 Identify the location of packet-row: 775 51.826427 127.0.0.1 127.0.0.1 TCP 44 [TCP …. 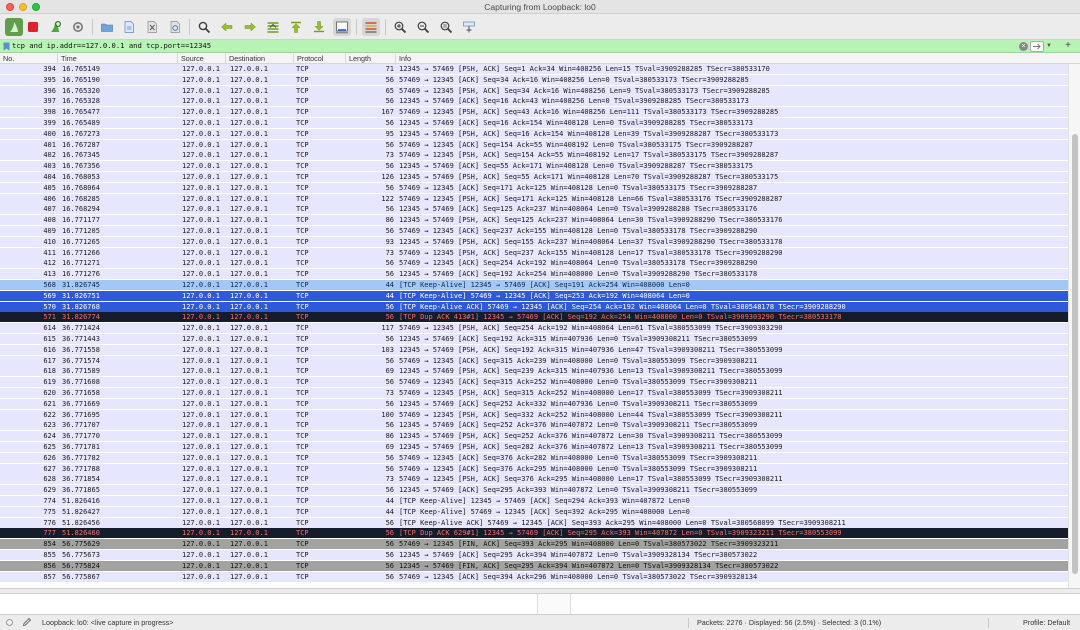
(534, 511).